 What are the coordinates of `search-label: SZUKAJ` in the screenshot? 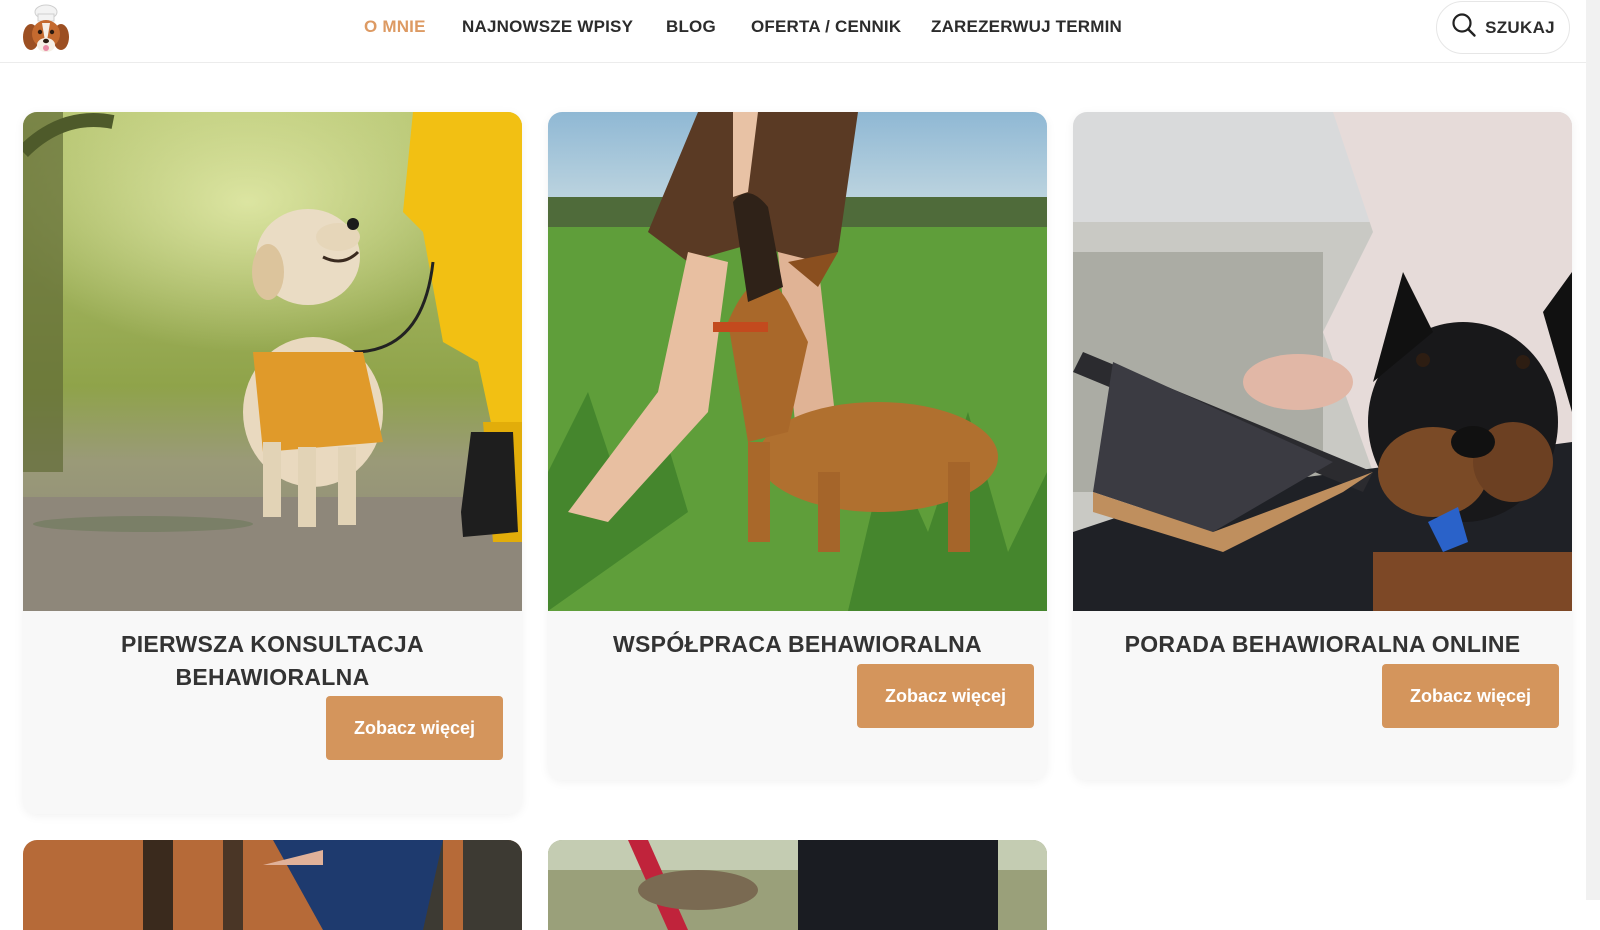 It's located at (1520, 27).